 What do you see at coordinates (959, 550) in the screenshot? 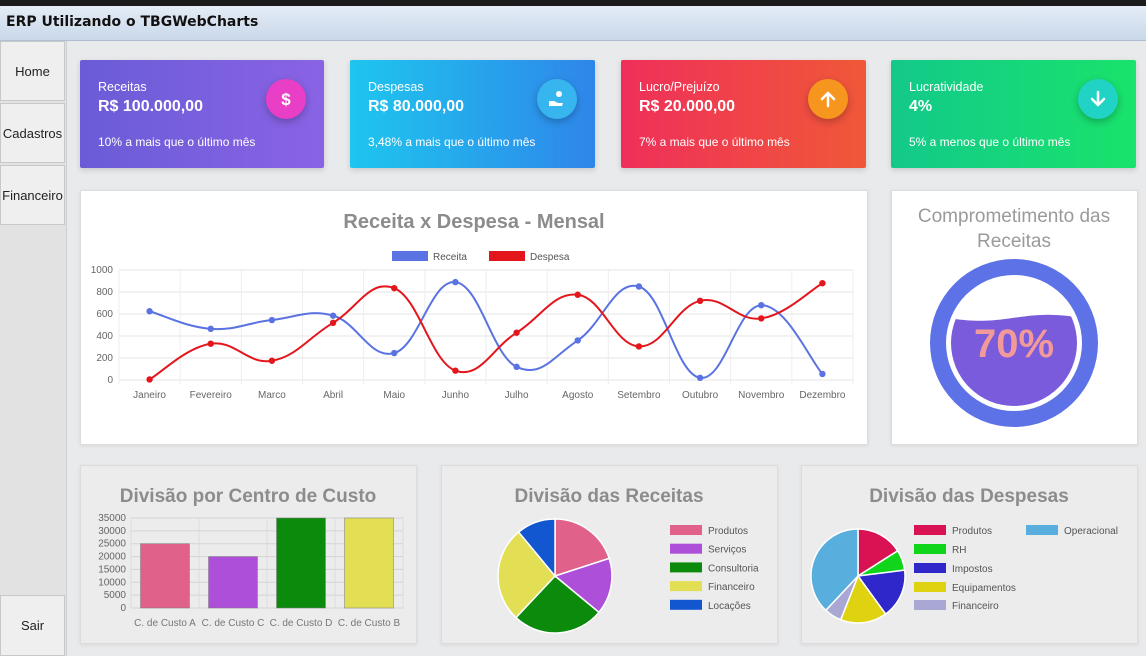
I see `pie-legend-label: RH` at bounding box center [959, 550].